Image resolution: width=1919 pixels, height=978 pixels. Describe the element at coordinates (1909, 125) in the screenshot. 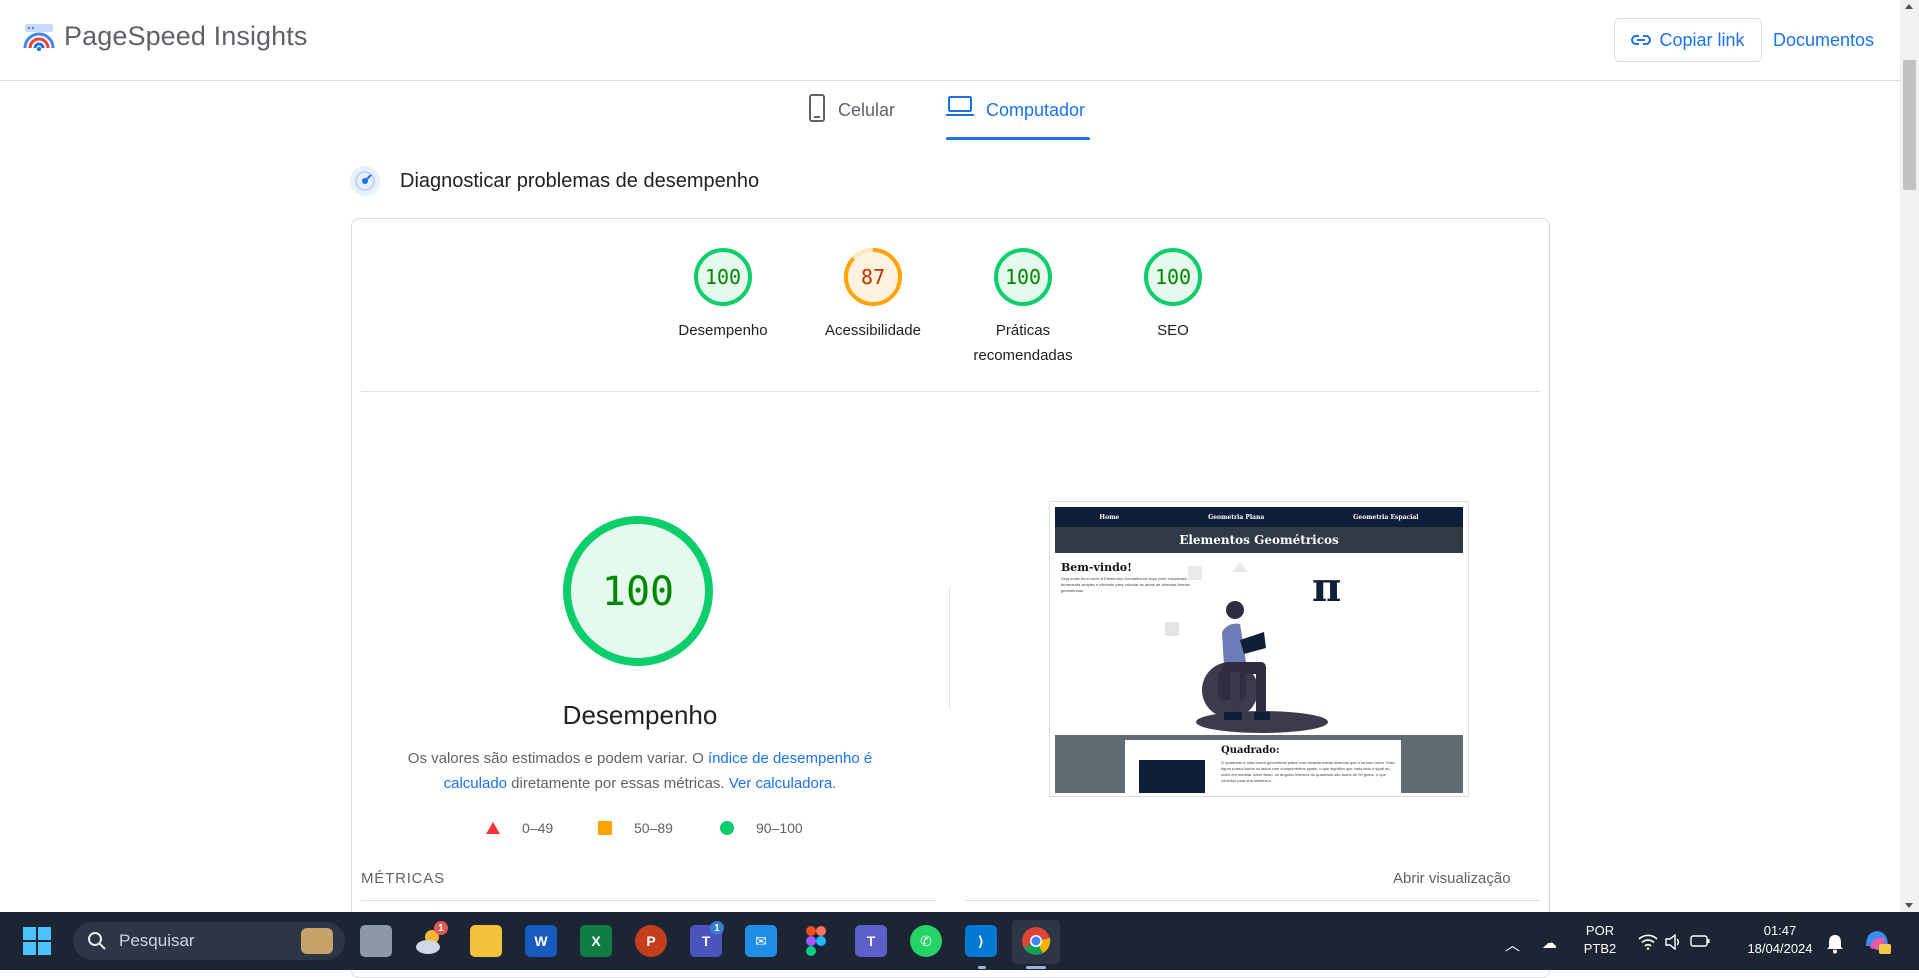

I see `scroll-thumb` at that location.